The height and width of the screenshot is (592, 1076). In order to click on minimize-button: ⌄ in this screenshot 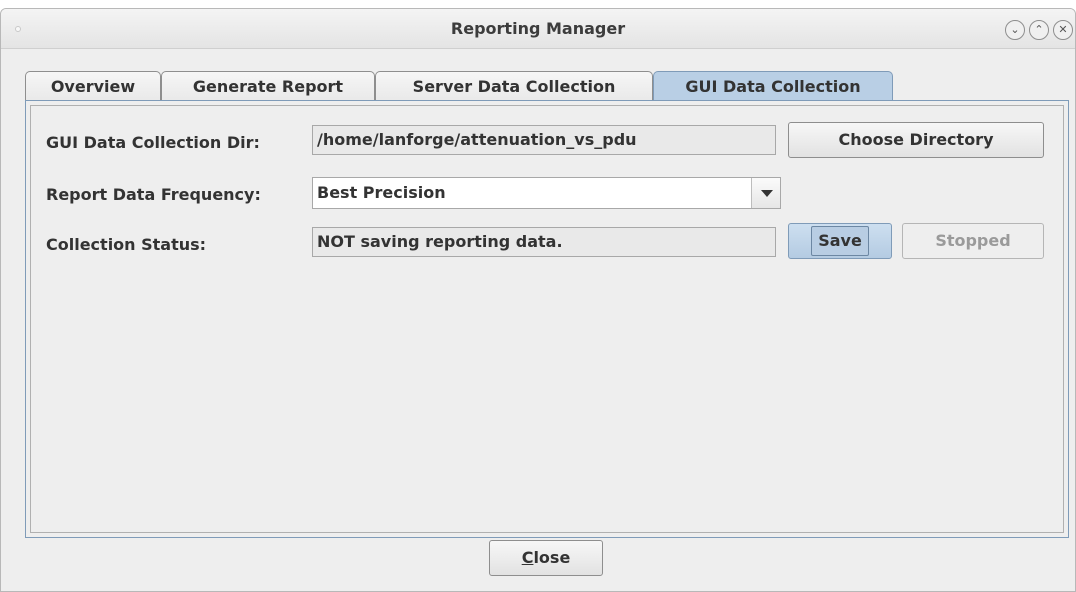, I will do `click(1015, 30)`.